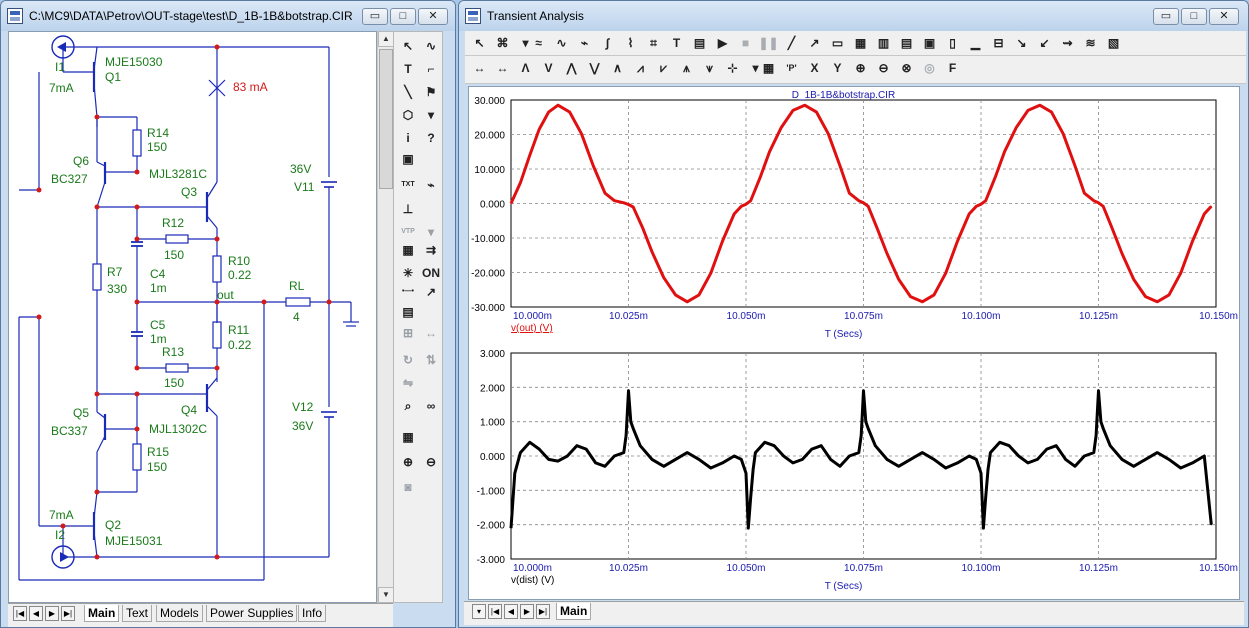 This screenshot has height=628, width=1249. What do you see at coordinates (408, 209) in the screenshot?
I see `pin-icon: ⊥` at bounding box center [408, 209].